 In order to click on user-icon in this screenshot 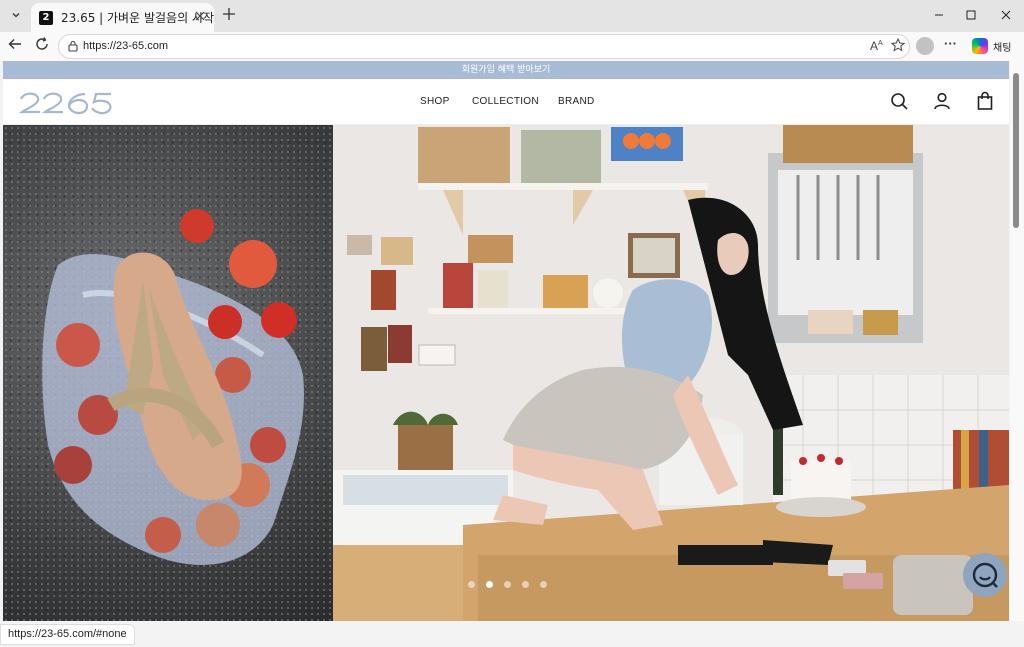, I will do `click(942, 101)`.